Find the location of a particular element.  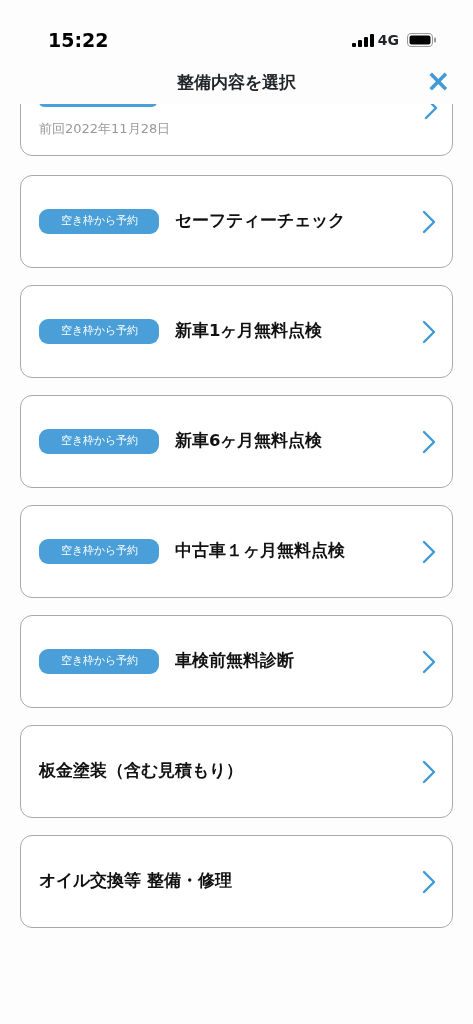

service-card: 空き枠から予約 車検前無料診断 is located at coordinates (236, 661).